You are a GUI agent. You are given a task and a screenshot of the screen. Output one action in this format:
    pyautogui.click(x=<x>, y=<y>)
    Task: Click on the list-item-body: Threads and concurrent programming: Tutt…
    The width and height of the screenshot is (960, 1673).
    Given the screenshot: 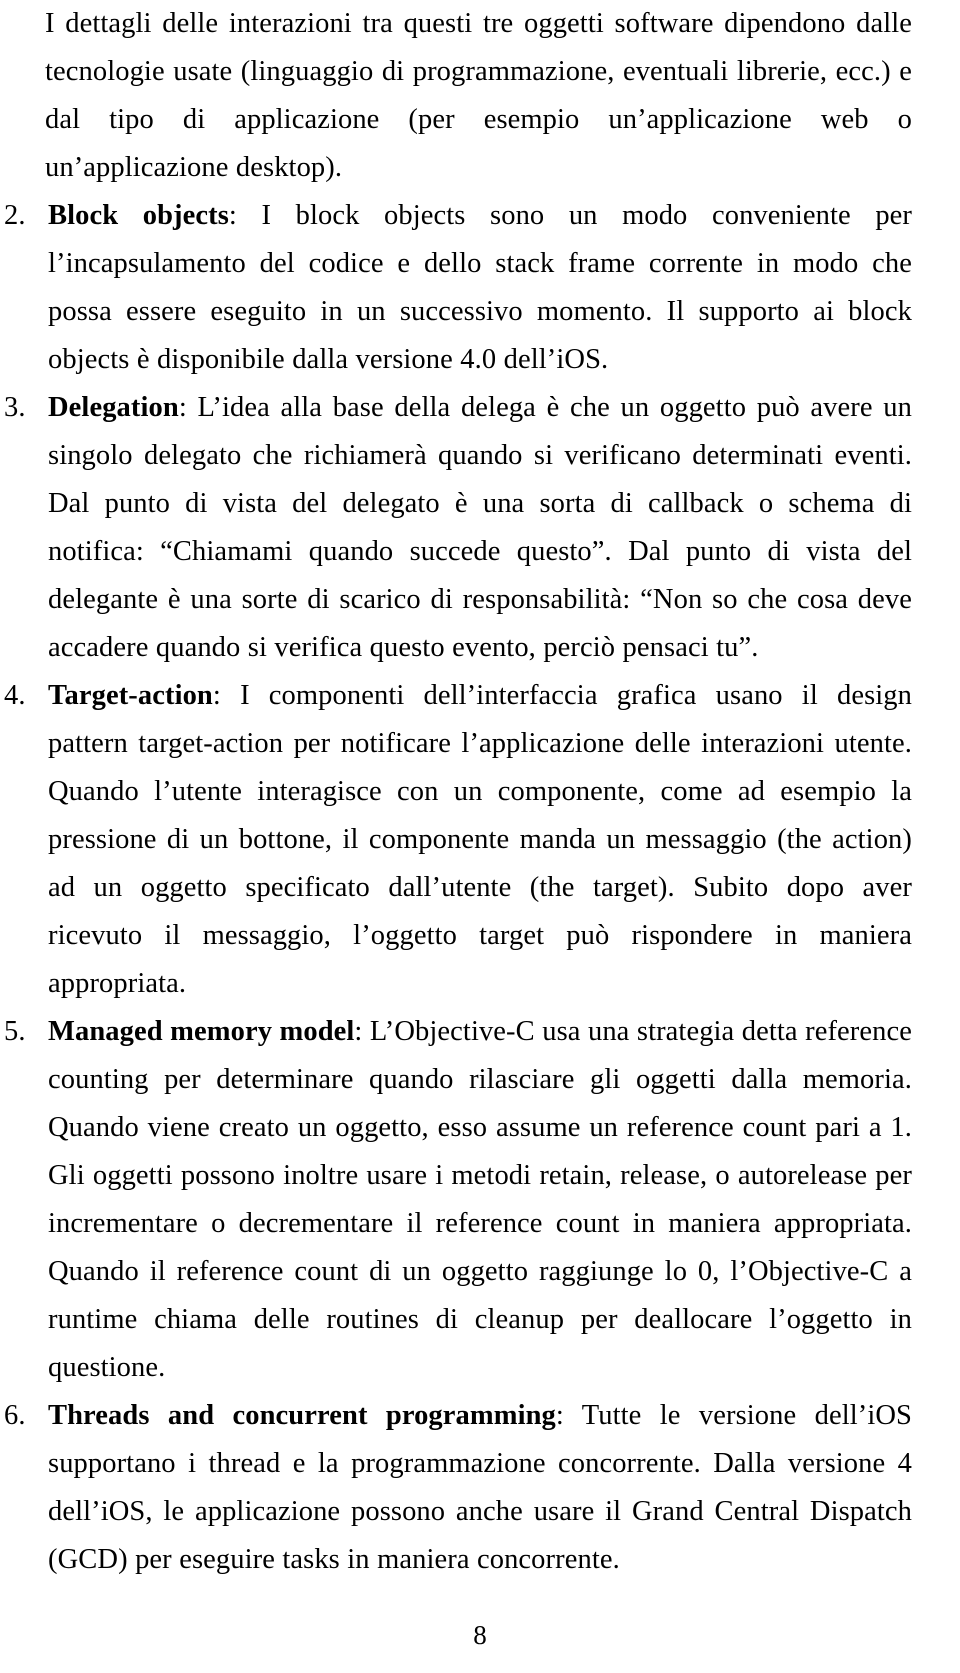 What is the action you would take?
    pyautogui.click(x=480, y=1488)
    